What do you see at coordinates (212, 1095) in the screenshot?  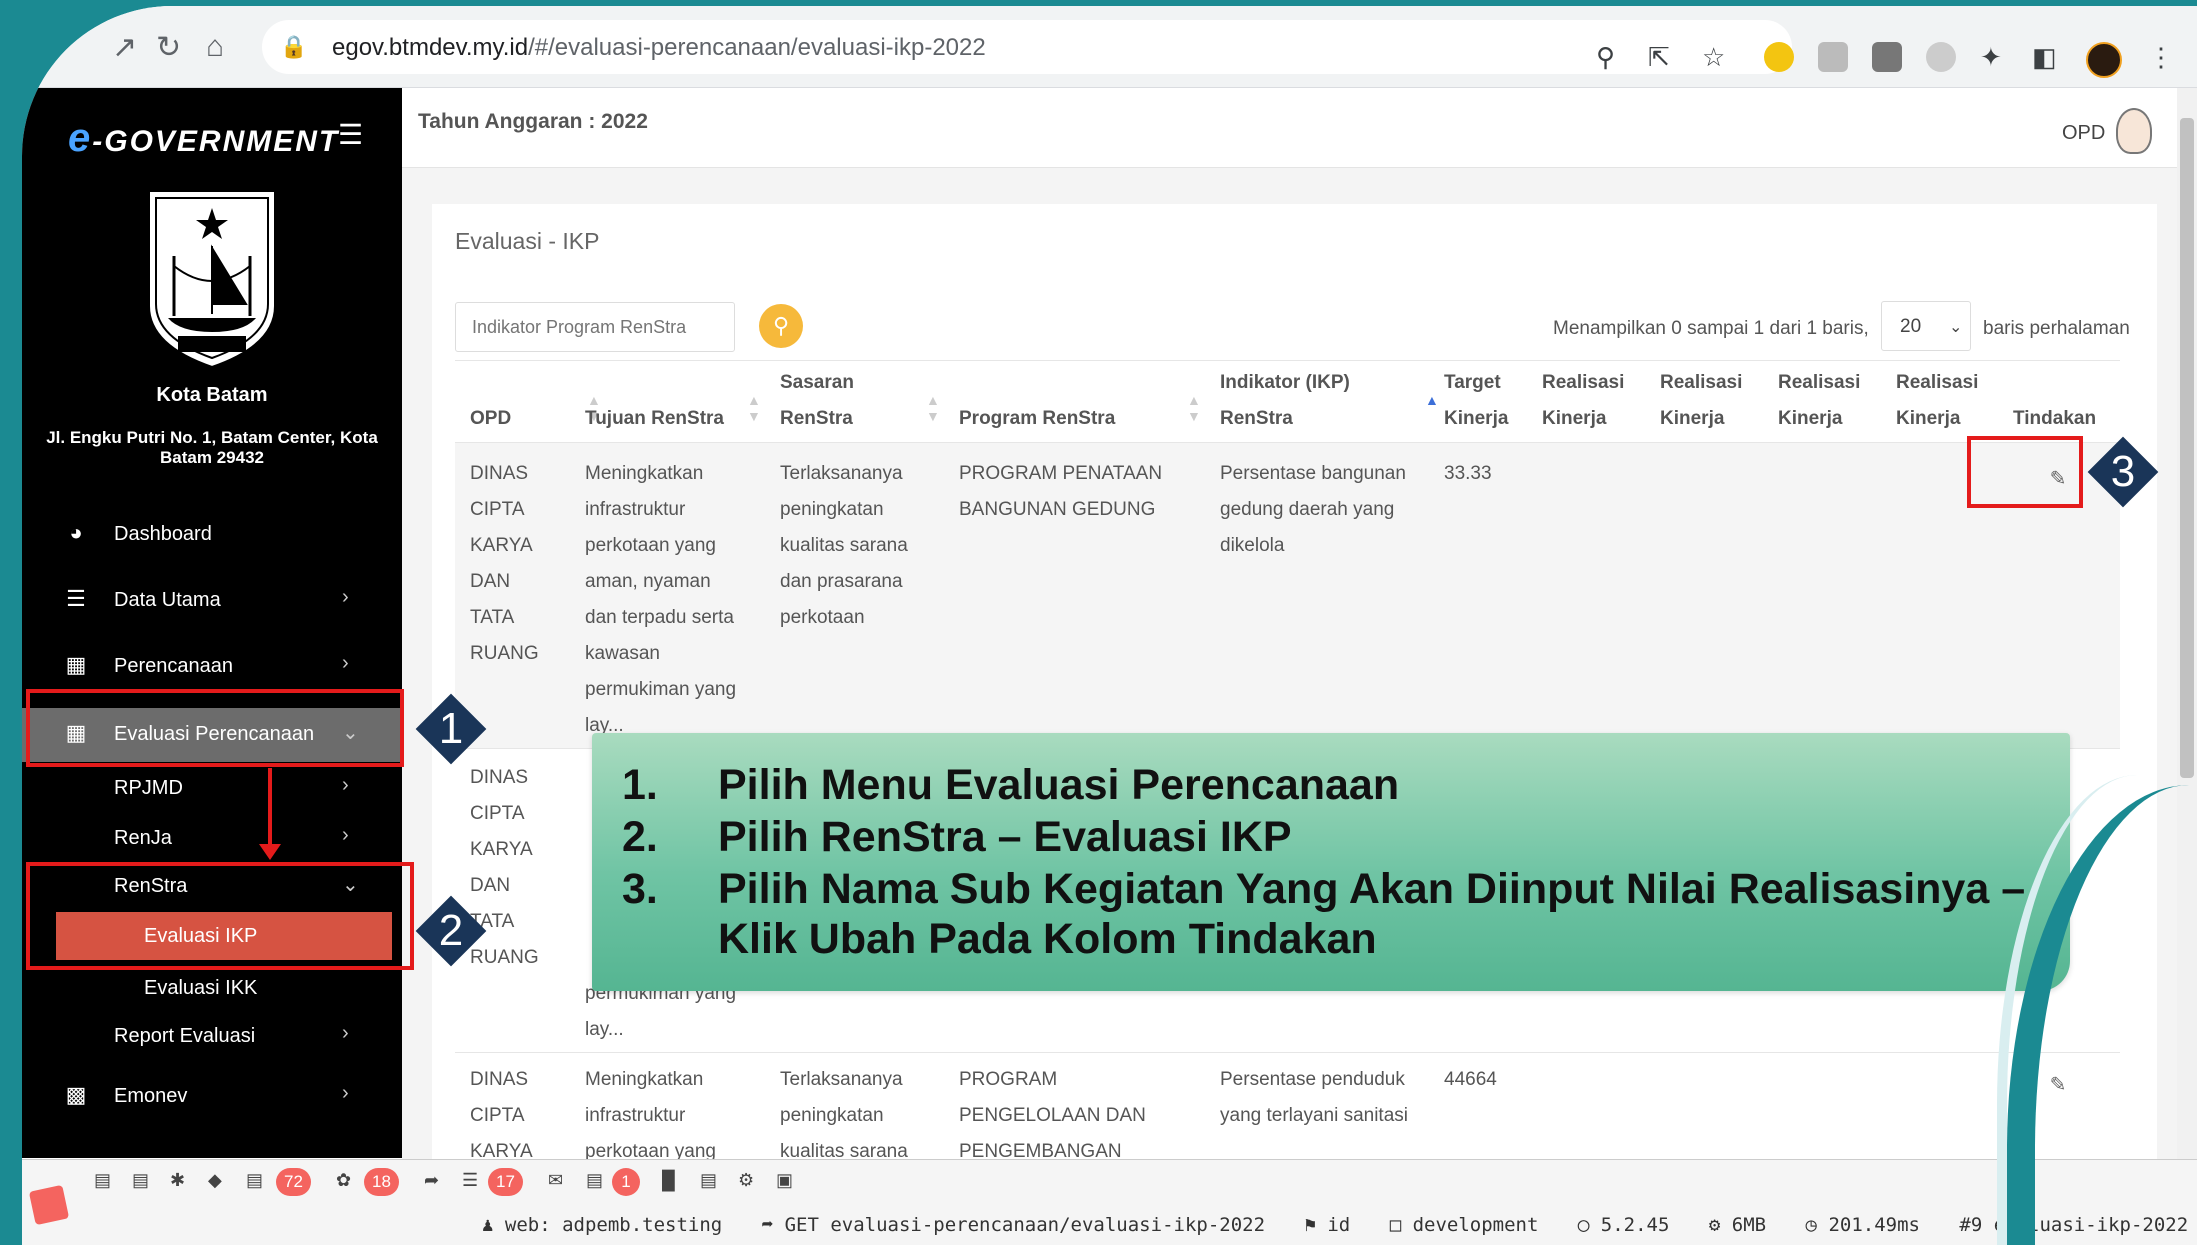 I see `sidebar-item-emonev: ▩ Emonev ›` at bounding box center [212, 1095].